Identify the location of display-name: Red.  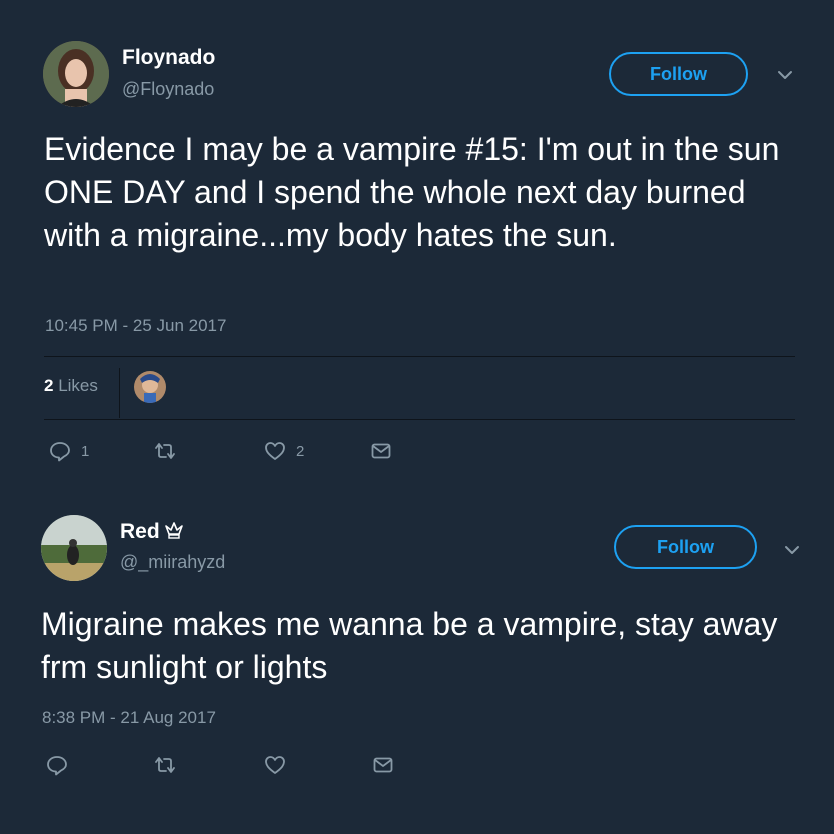
(152, 531).